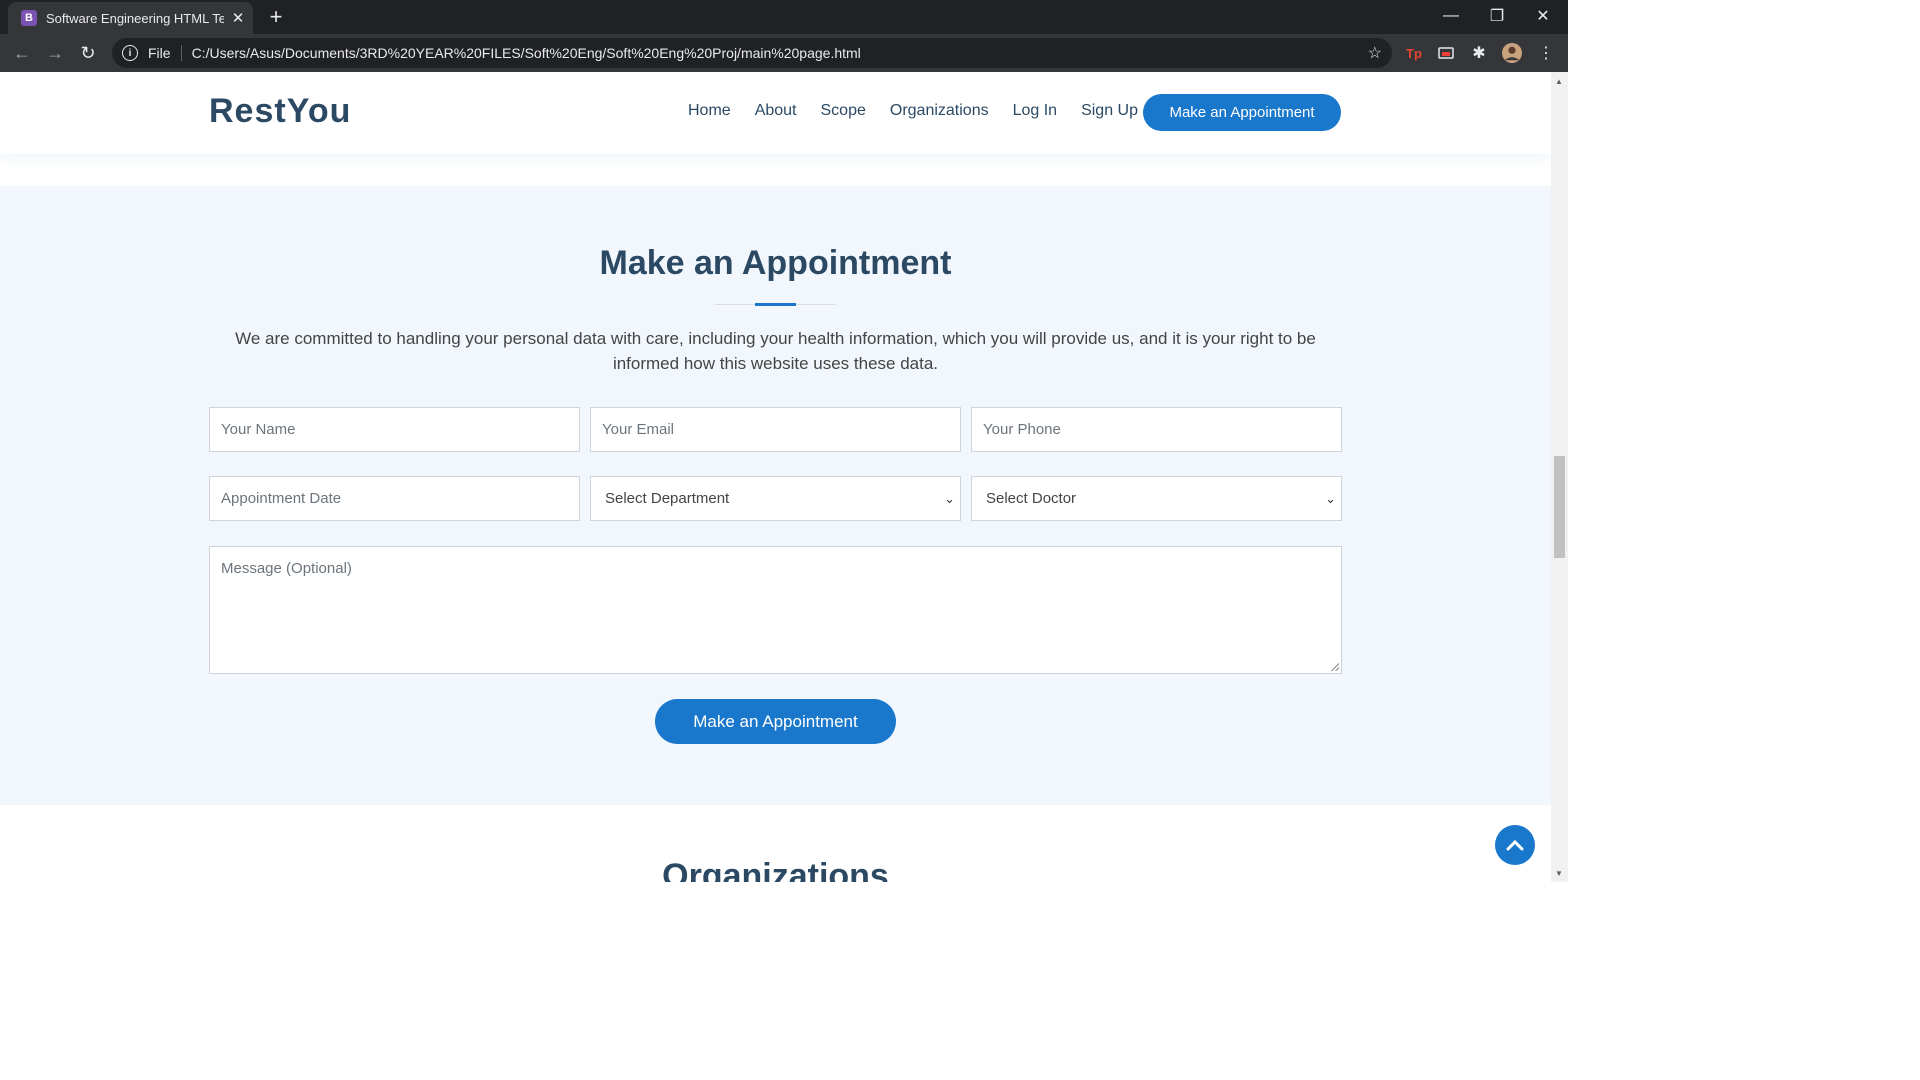  What do you see at coordinates (29, 18) in the screenshot?
I see `bootstrap-favicon-icon: B` at bounding box center [29, 18].